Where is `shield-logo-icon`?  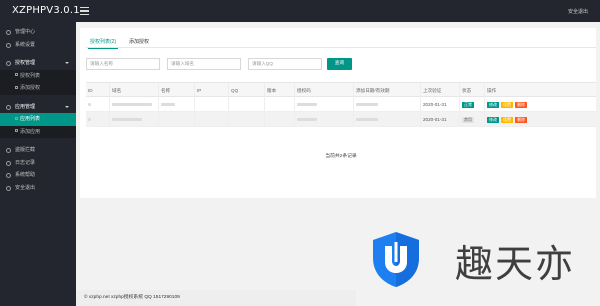
shield-logo-icon is located at coordinates (396, 259).